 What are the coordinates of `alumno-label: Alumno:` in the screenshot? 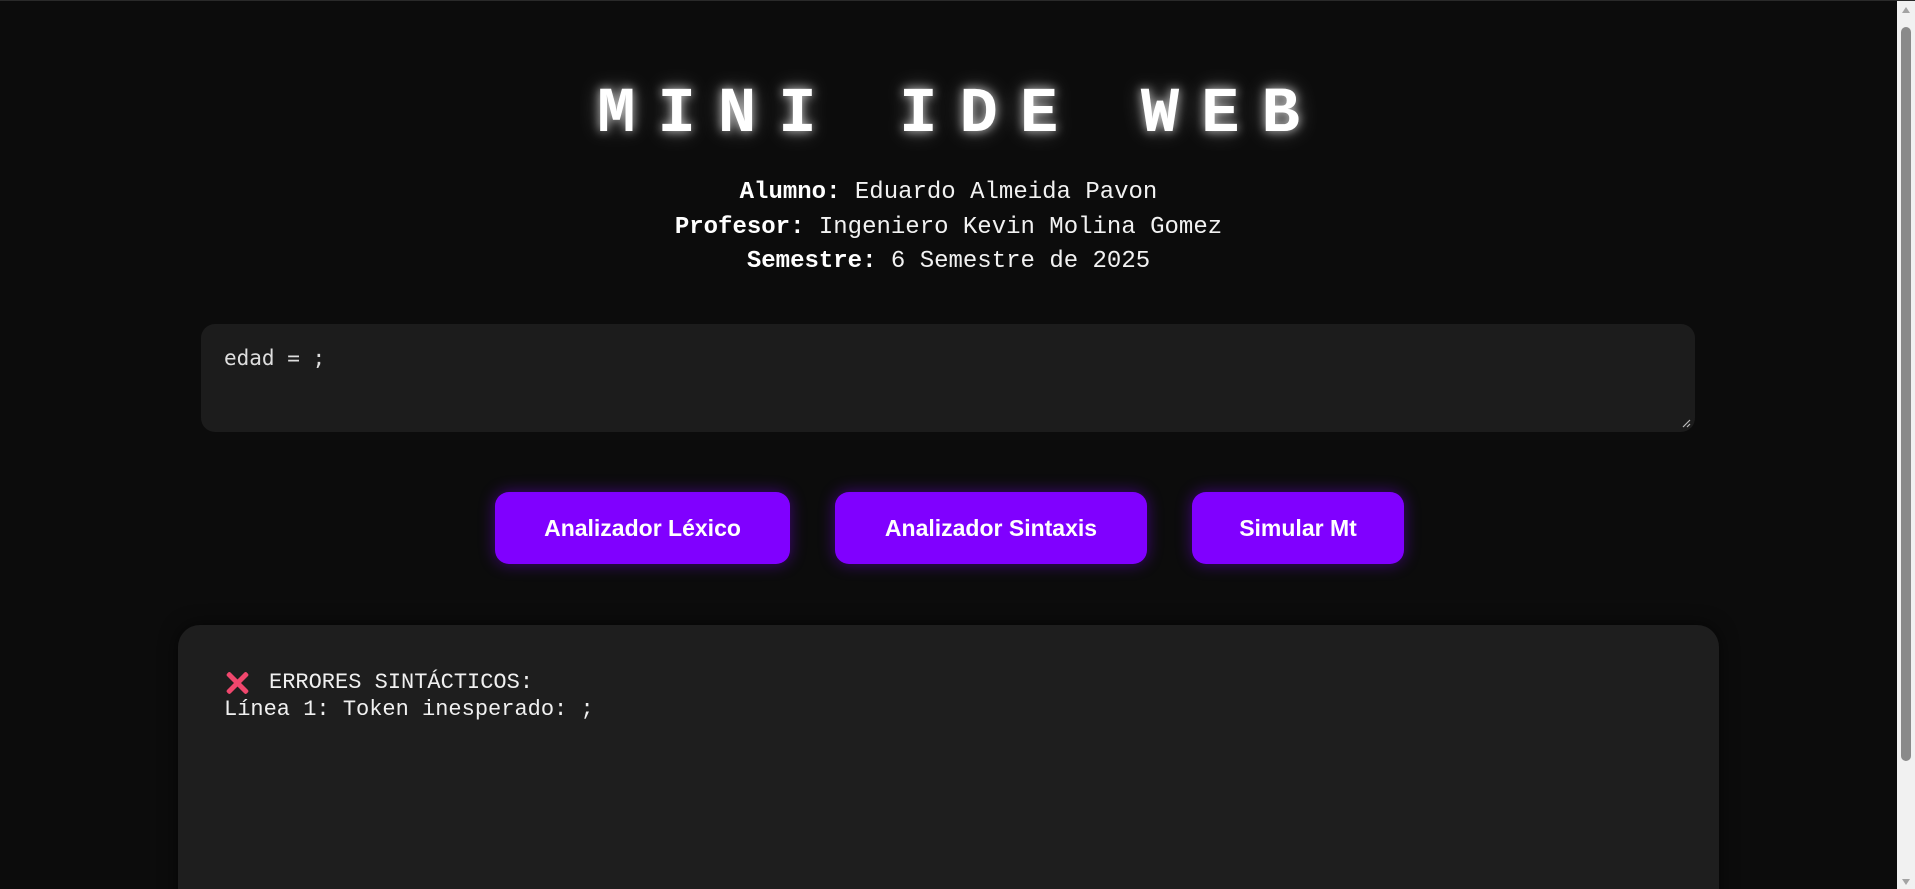 It's located at (790, 192).